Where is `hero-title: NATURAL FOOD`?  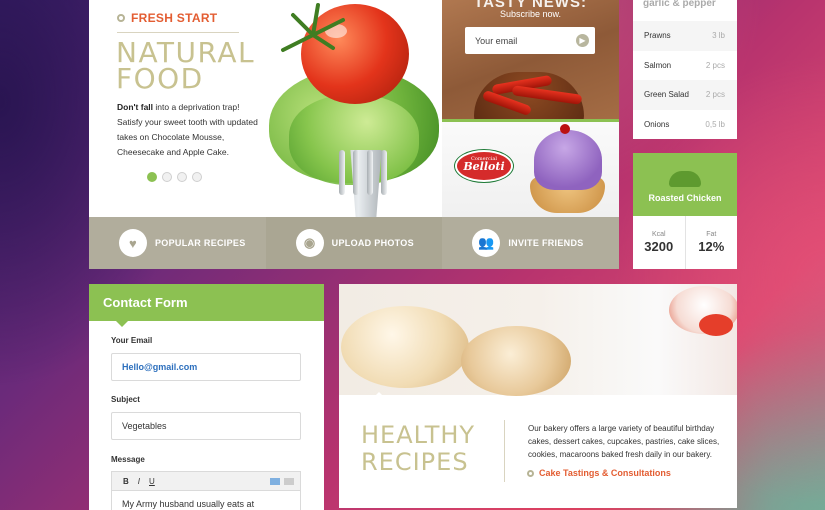
hero-title: NATURAL FOOD is located at coordinates (201, 67).